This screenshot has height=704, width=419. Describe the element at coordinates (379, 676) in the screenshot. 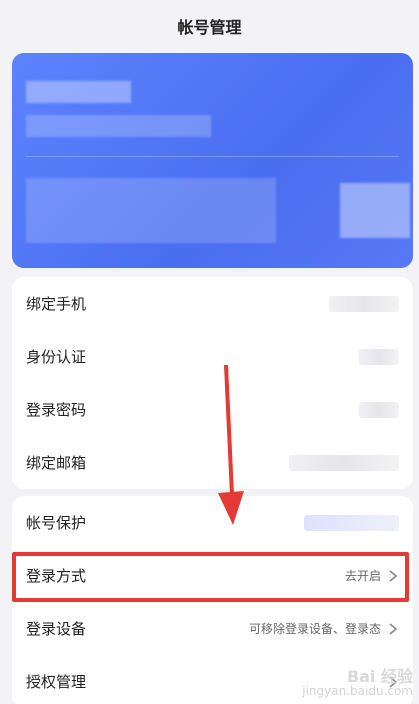

I see `watermark-logo: Bai 经验` at that location.